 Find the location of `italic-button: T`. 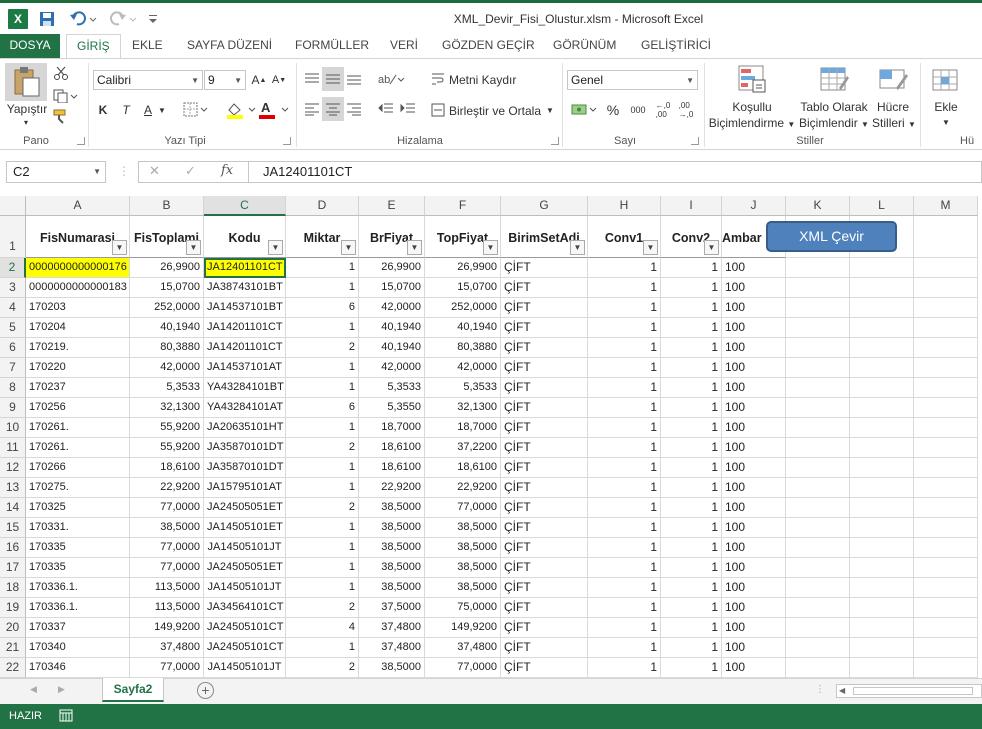

italic-button: T is located at coordinates (126, 110).